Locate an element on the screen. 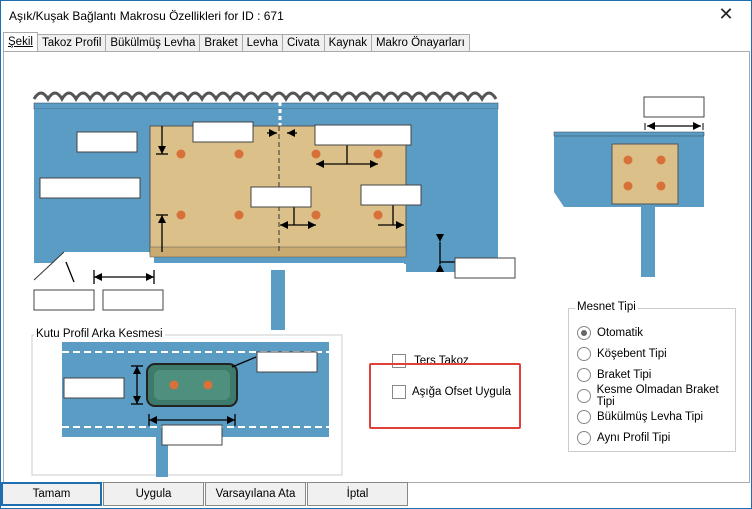 This screenshot has height=509, width=752. radio-label: Köşebent Tipi is located at coordinates (632, 354).